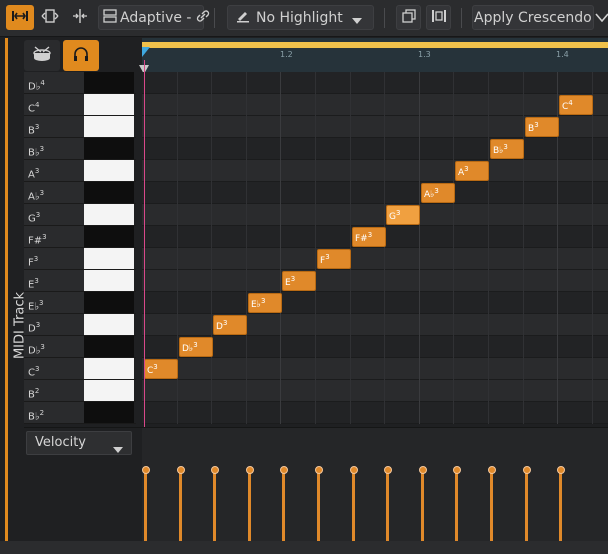 Image resolution: width=608 pixels, height=554 pixels. Describe the element at coordinates (403, 215) in the screenshot. I see `midi-note: G3` at that location.